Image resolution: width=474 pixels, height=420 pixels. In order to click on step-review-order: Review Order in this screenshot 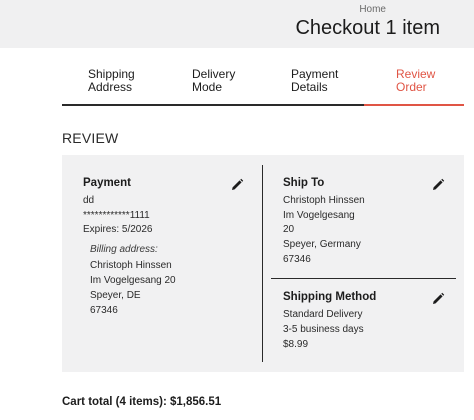, I will do `click(415, 81)`.